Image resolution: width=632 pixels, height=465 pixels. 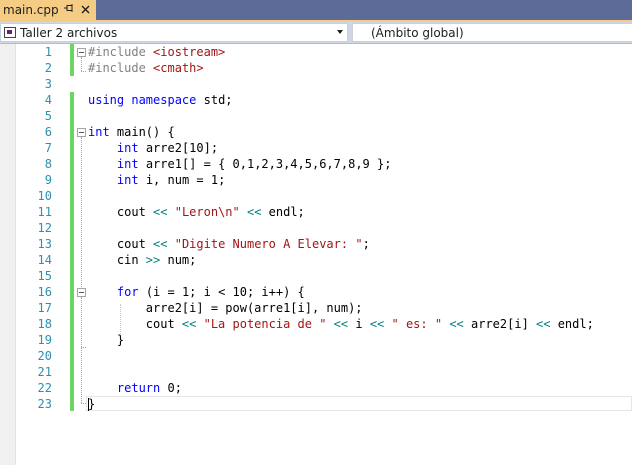 What do you see at coordinates (360, 244) in the screenshot?
I see `code-line: cout << "Digite Numero A Elevar: ";` at bounding box center [360, 244].